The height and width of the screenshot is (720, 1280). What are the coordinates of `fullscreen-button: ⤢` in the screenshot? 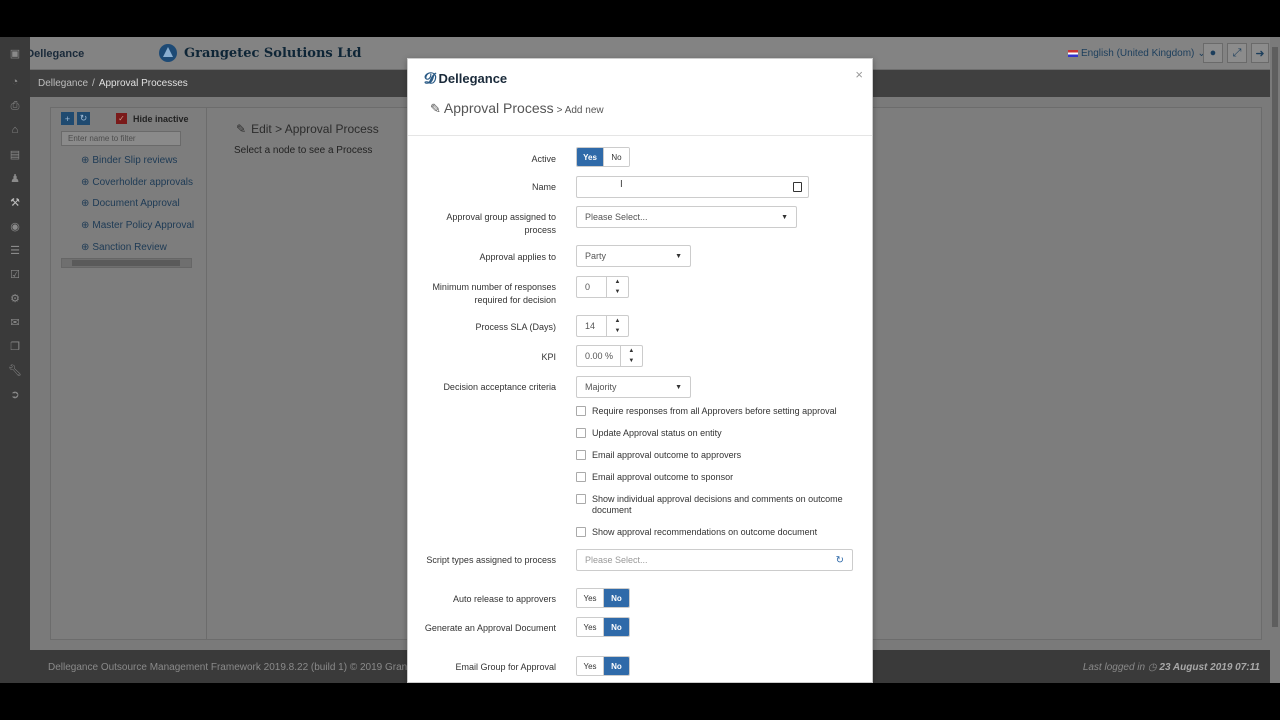 It's located at (1237, 53).